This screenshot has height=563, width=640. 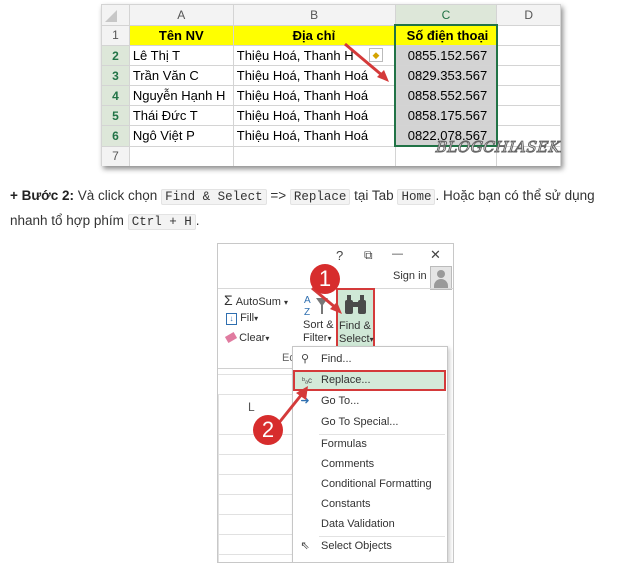 I want to click on instruction-text: ., so click(x=197, y=220).